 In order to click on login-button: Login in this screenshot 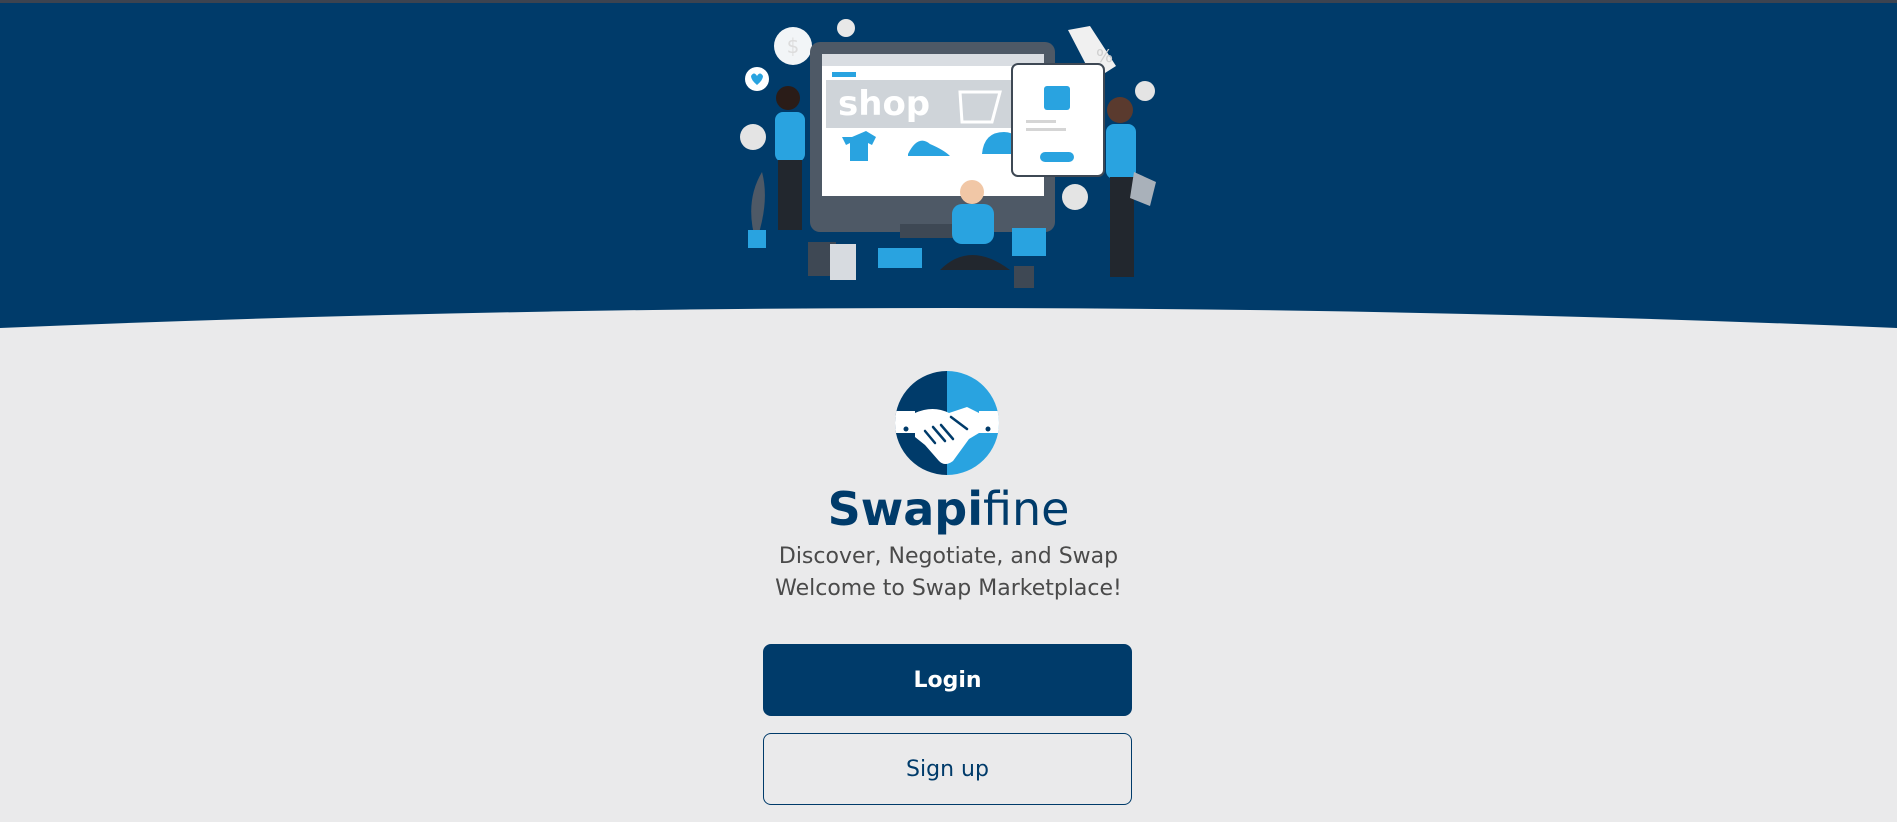, I will do `click(947, 680)`.